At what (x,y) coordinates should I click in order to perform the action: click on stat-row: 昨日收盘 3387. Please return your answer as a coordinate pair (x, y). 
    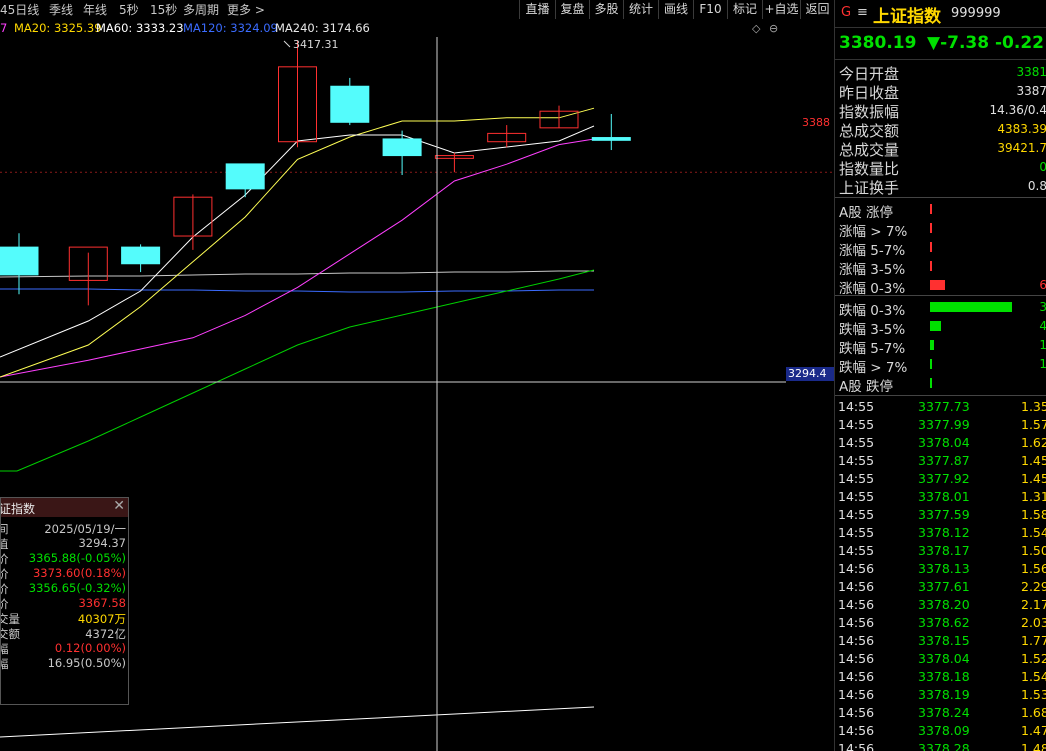
    Looking at the image, I should click on (940, 91).